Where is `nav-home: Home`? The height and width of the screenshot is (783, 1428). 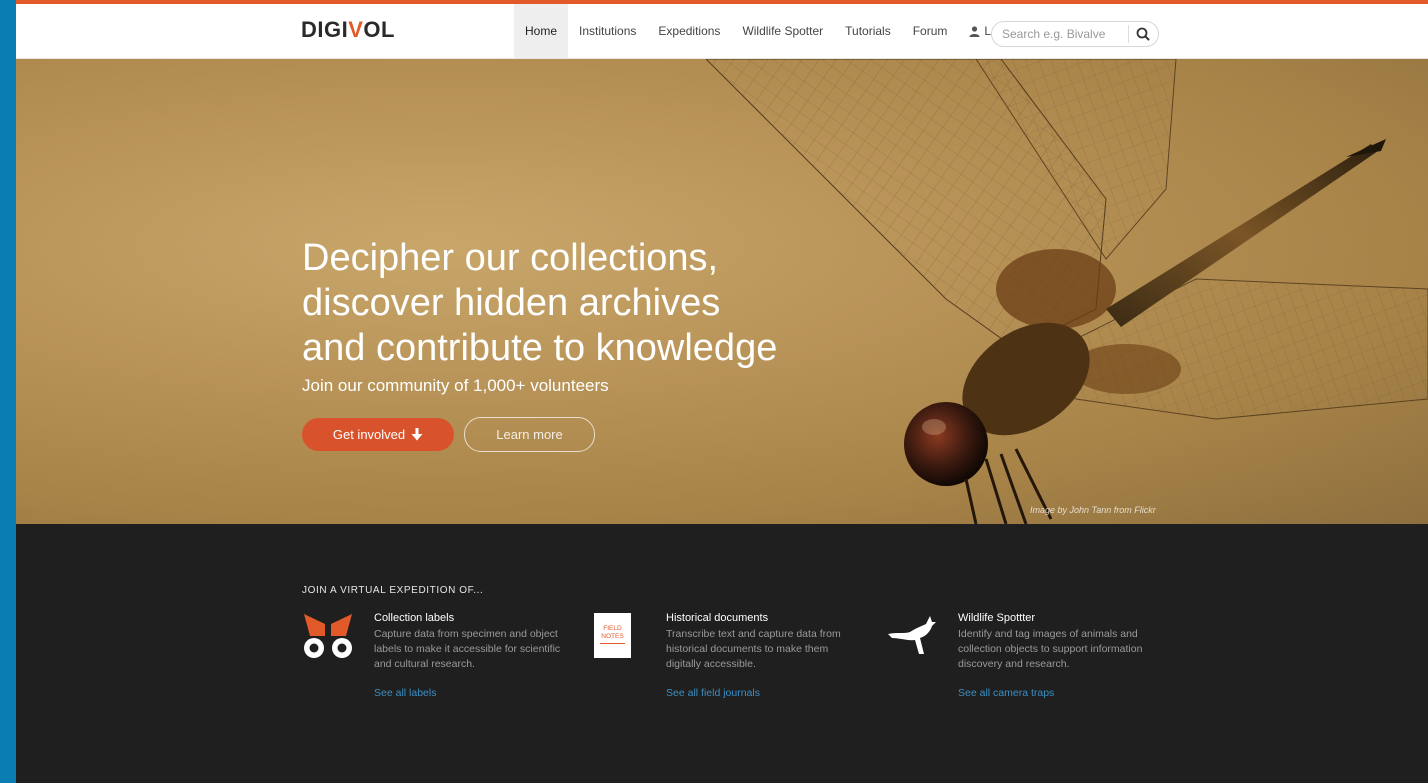 nav-home: Home is located at coordinates (541, 31).